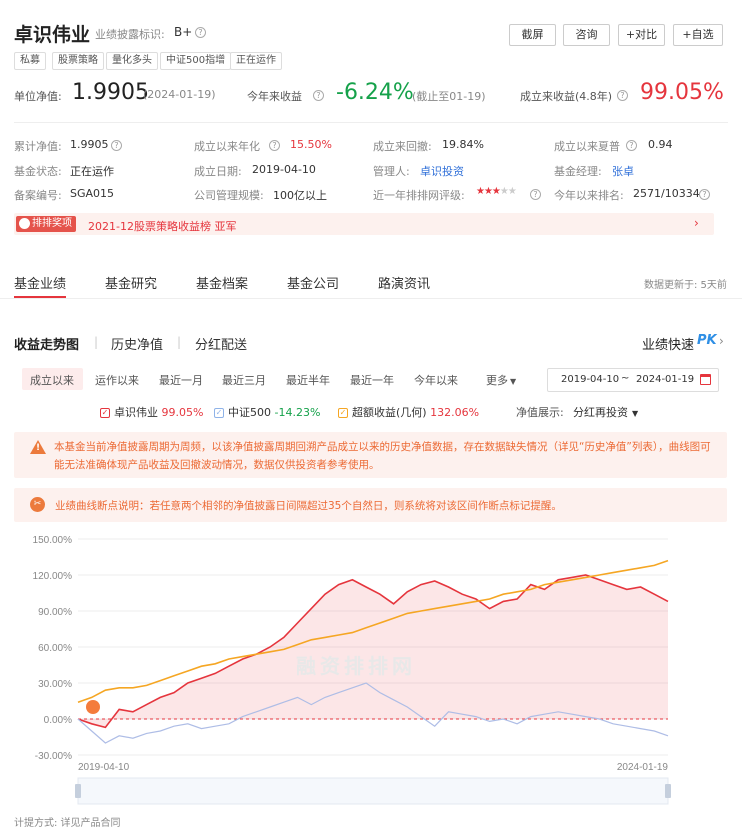 The height and width of the screenshot is (829, 742). Describe the element at coordinates (38, 146) in the screenshot. I see `detail-label: 累计净值:` at that location.